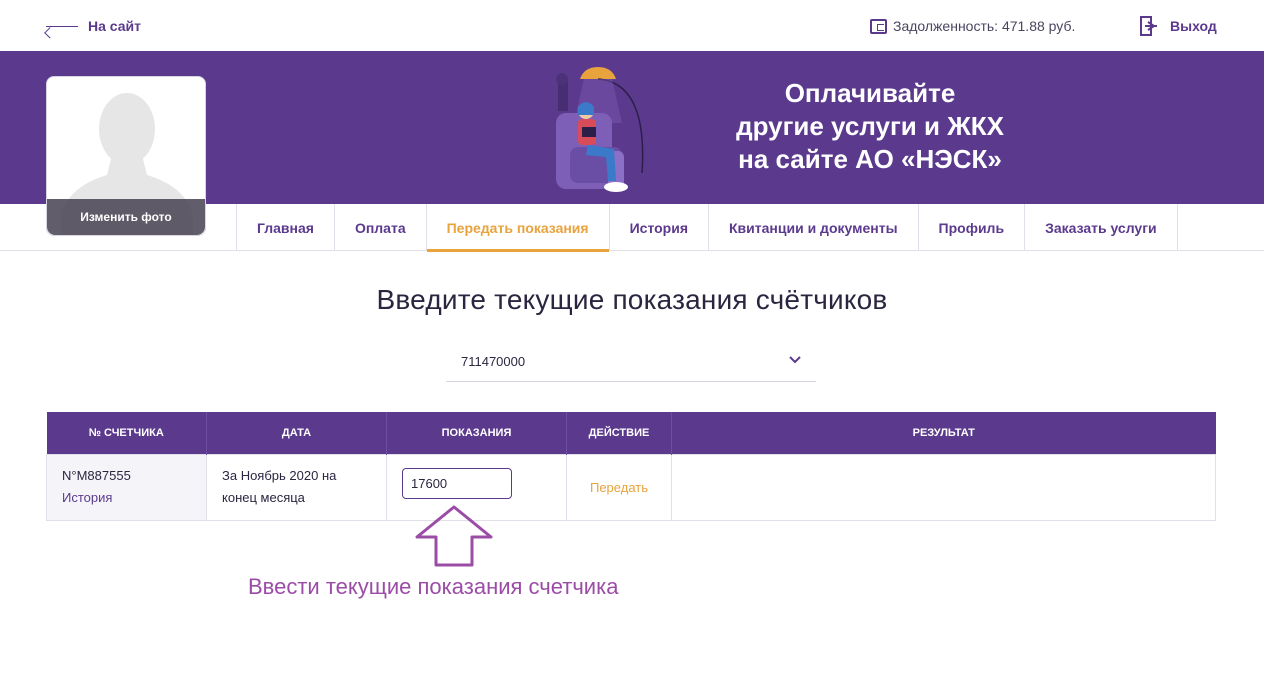 The height and width of the screenshot is (700, 1264). I want to click on meter-number: N°M887555, so click(96, 475).